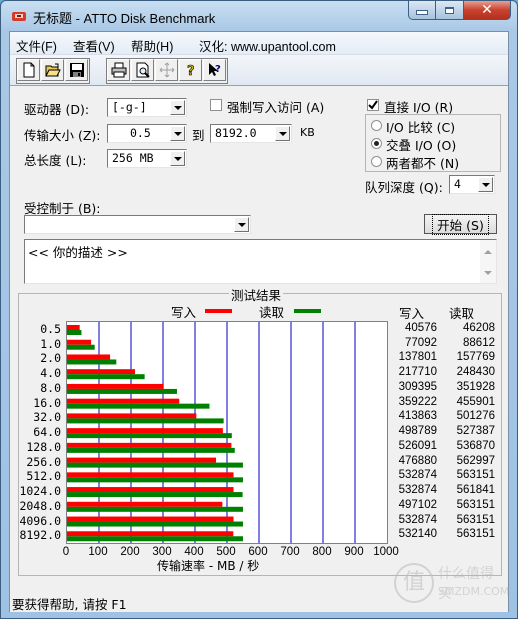 This screenshot has width=518, height=619. Describe the element at coordinates (50, 358) in the screenshot. I see `y-tick-label: 2.0` at that location.